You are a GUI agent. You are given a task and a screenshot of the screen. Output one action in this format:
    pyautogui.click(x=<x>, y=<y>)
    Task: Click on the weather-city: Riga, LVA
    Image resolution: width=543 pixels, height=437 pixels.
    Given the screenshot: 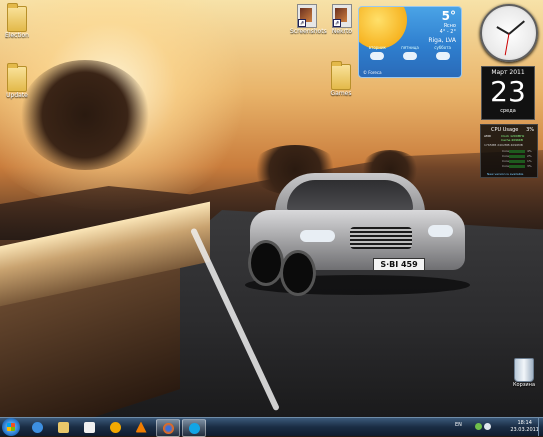 What is the action you would take?
    pyautogui.click(x=442, y=40)
    